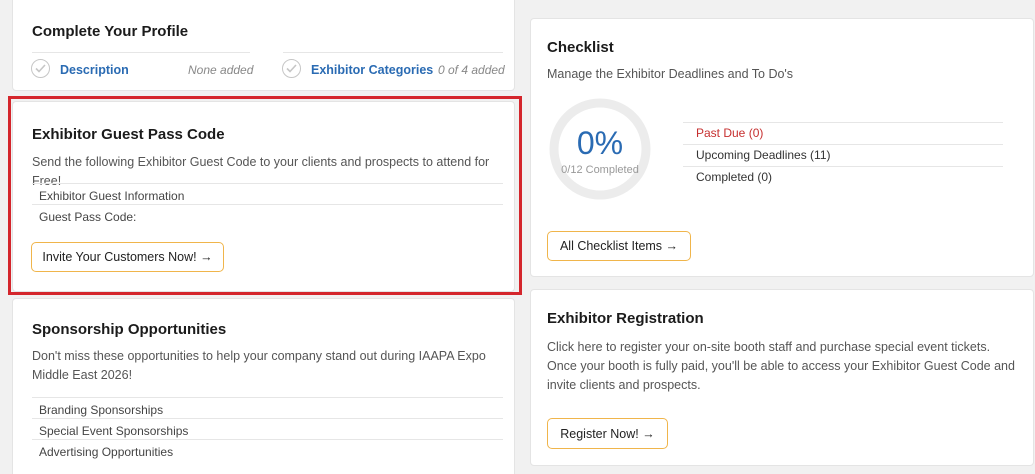  Describe the element at coordinates (127, 257) in the screenshot. I see `invite-customers-button: Invite Your Customers Now! →` at that location.